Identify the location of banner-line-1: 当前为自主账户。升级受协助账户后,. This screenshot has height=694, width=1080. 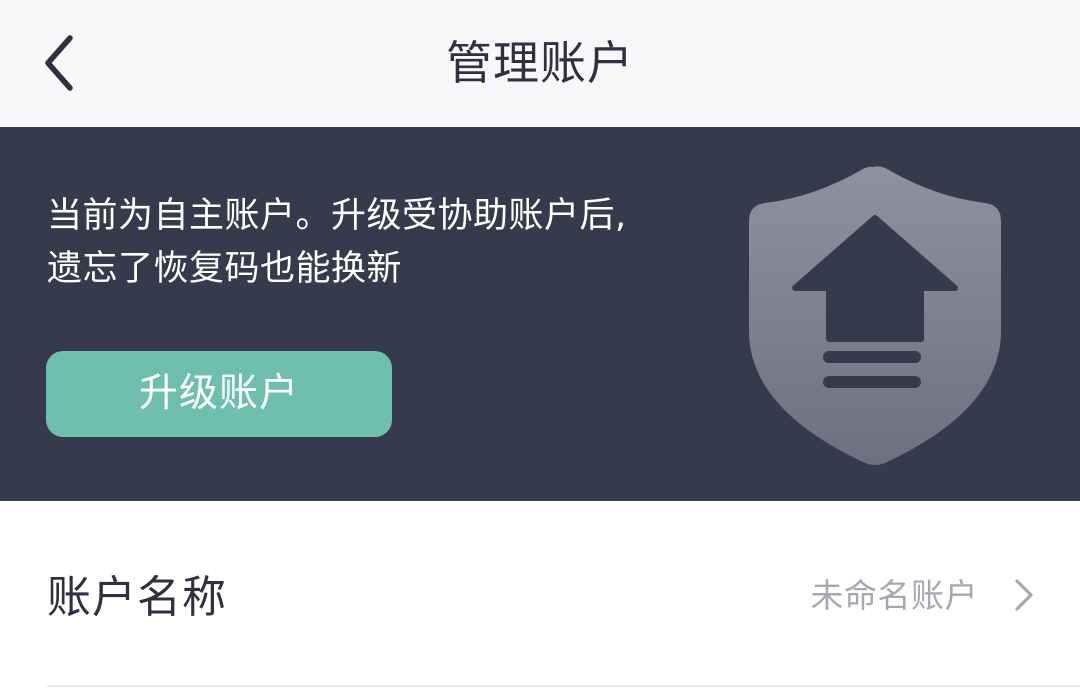
(337, 216).